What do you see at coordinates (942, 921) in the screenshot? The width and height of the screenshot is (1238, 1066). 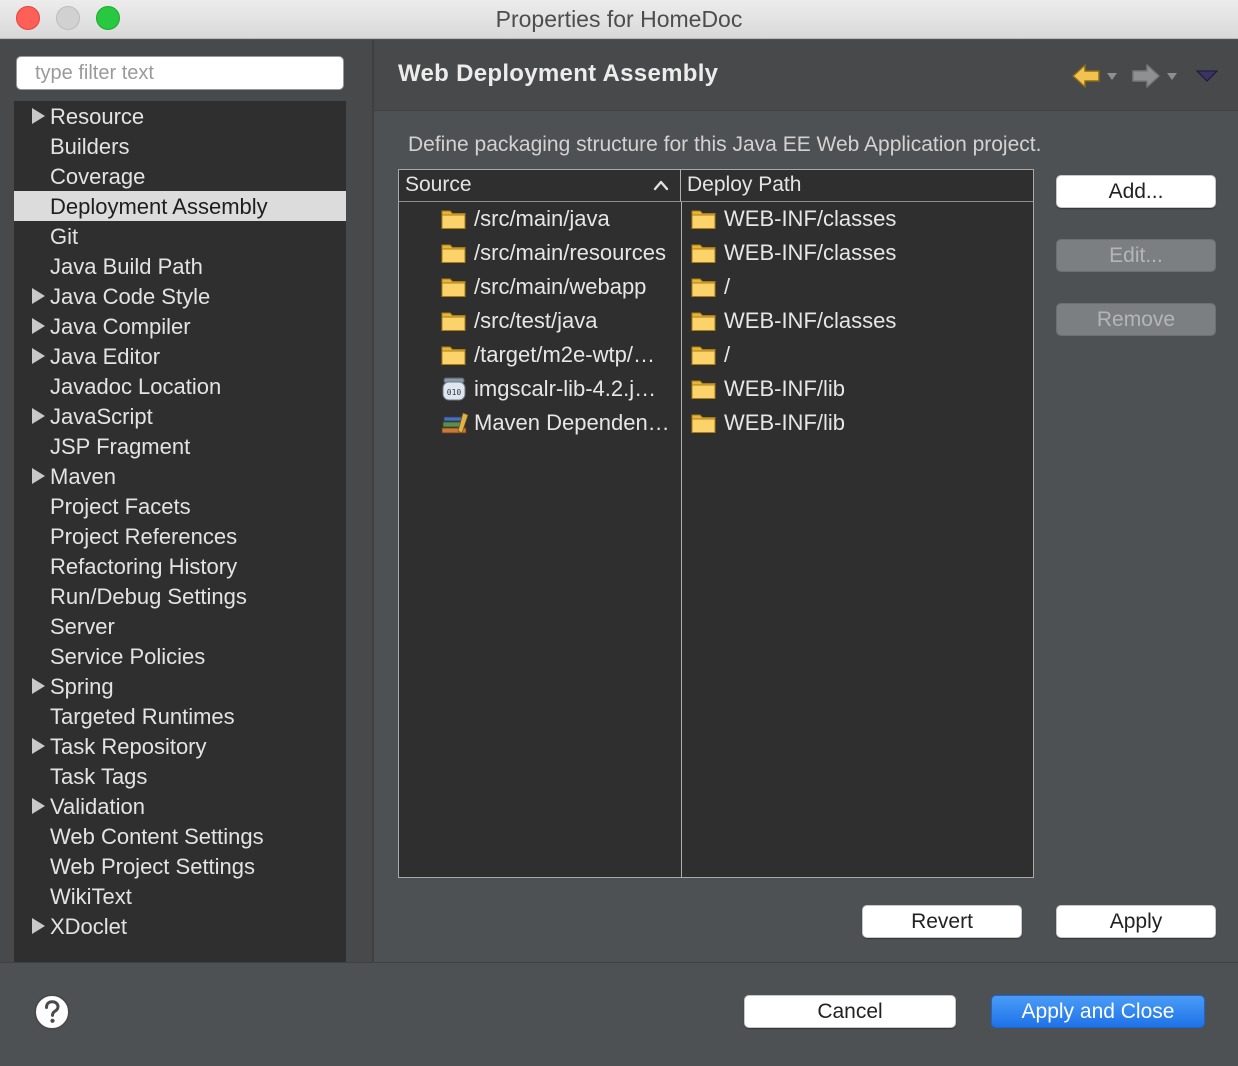 I see `revert-button: Revert` at bounding box center [942, 921].